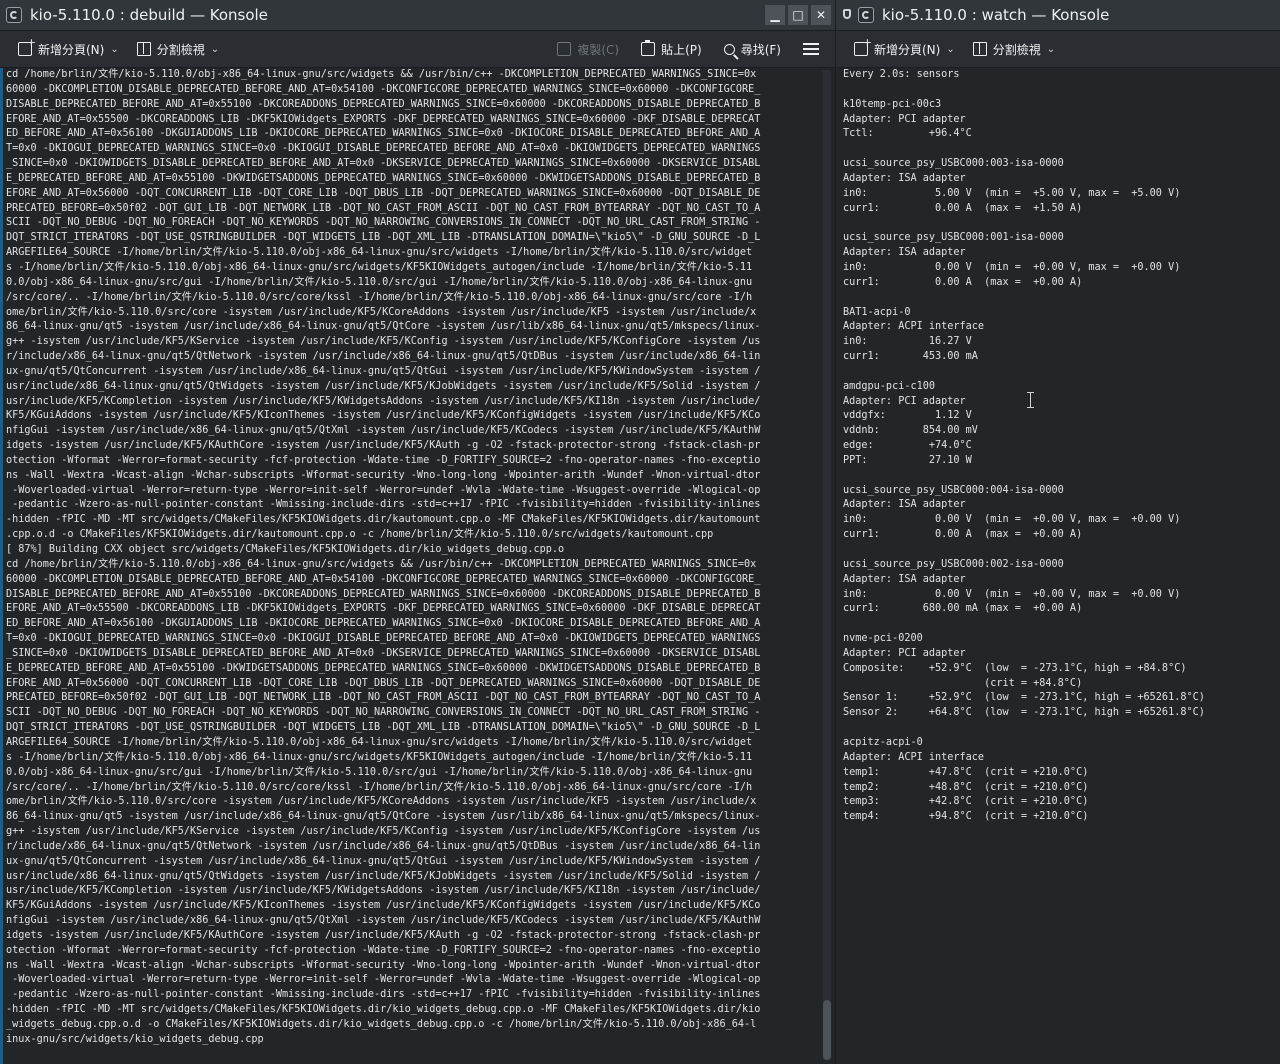 Image resolution: width=1280 pixels, height=1064 pixels. Describe the element at coordinates (811, 49) in the screenshot. I see `hamburger-menu-icon` at that location.